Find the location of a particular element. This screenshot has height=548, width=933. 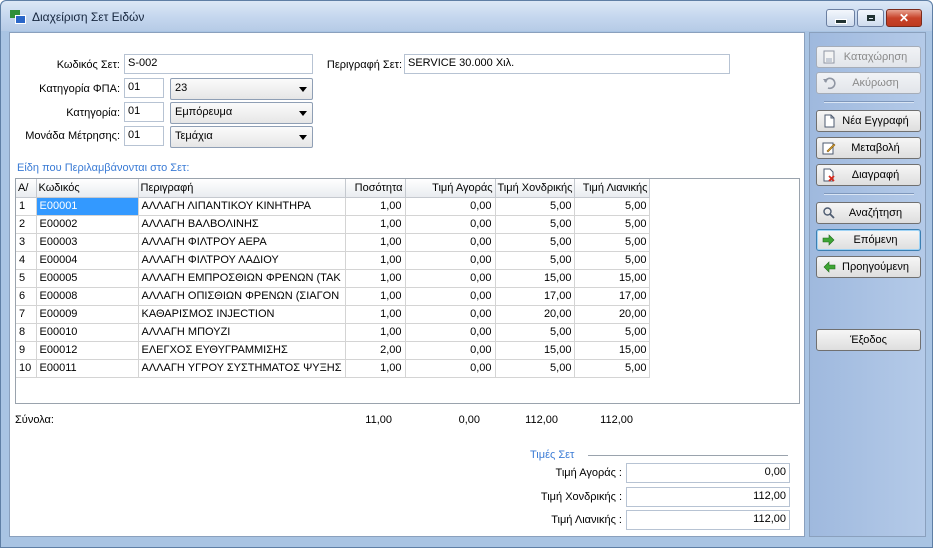

item-code-cell: E00008 is located at coordinates (87, 296).